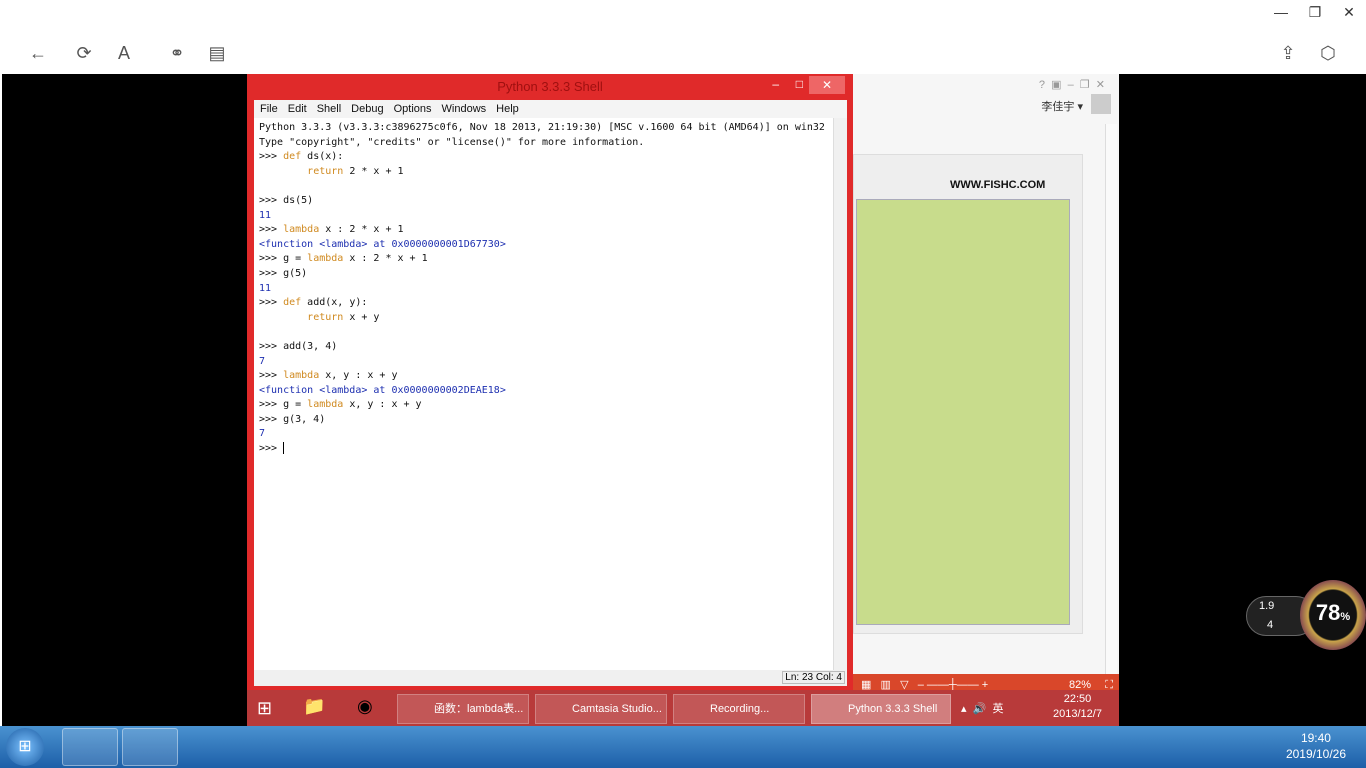 The height and width of the screenshot is (768, 1366). What do you see at coordinates (542, 449) in the screenshot?
I see `shell-line: >>>` at bounding box center [542, 449].